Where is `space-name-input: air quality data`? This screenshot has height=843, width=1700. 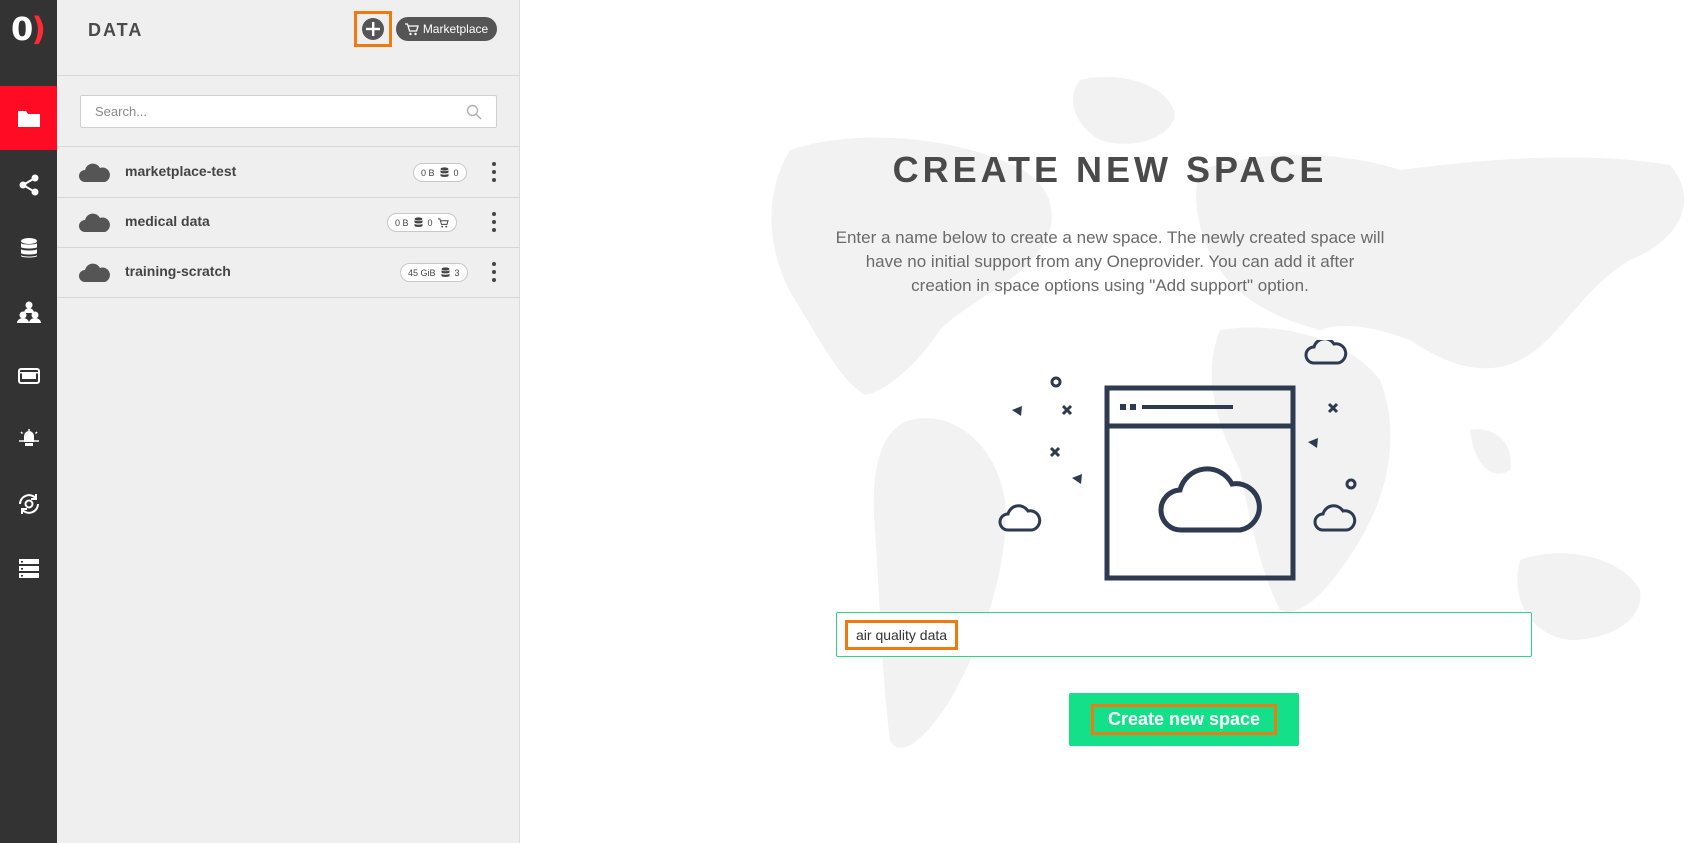
space-name-input: air quality data is located at coordinates (902, 635).